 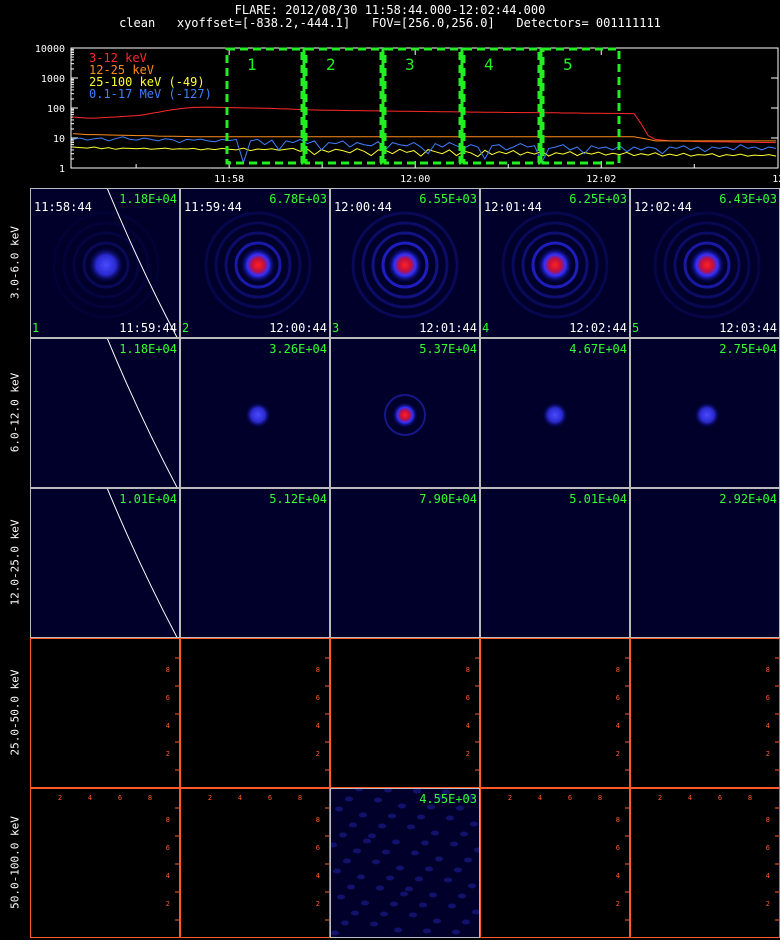 I want to click on y-tick-label: 10000, so click(x=50, y=49).